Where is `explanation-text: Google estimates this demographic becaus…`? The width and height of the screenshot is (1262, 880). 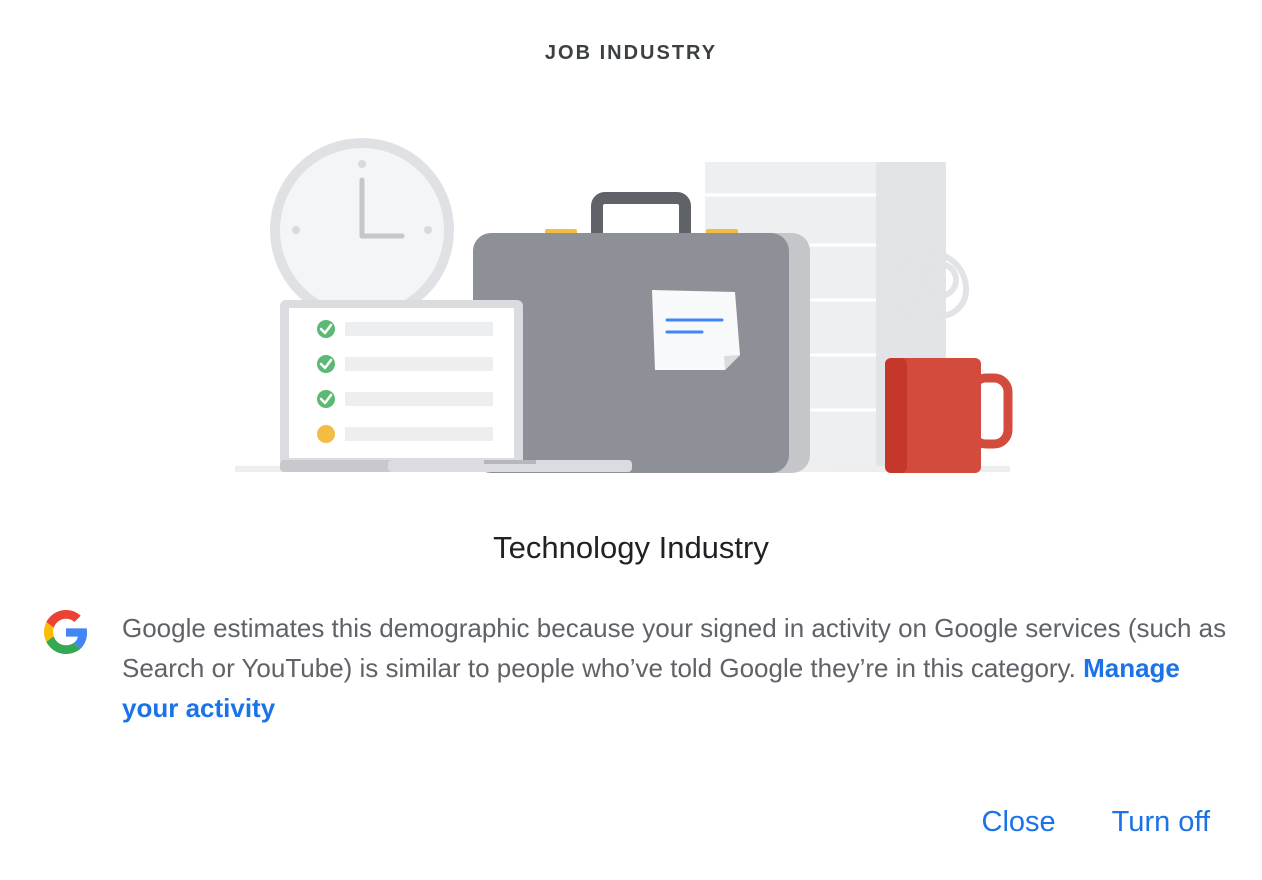
explanation-text: Google estimates this demographic becaus… is located at coordinates (674, 648).